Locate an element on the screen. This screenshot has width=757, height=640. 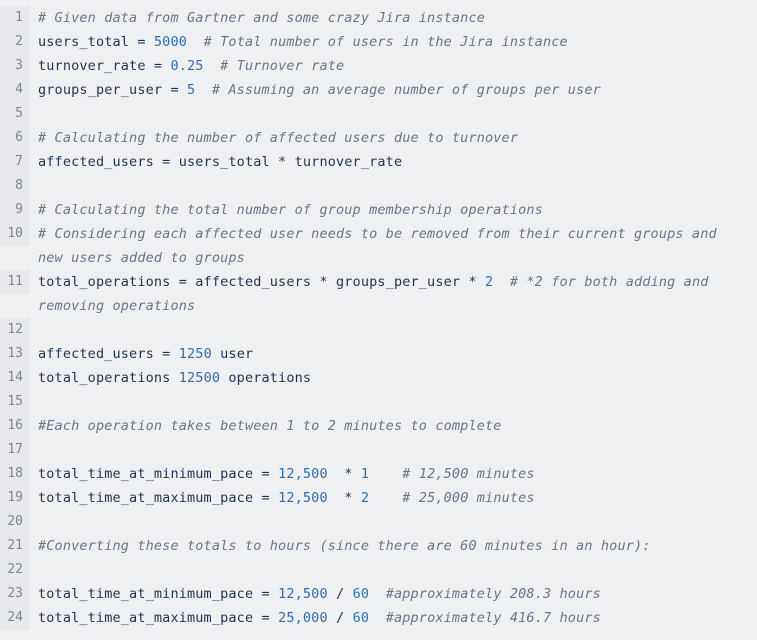
line-number: 3 is located at coordinates (14, 66).